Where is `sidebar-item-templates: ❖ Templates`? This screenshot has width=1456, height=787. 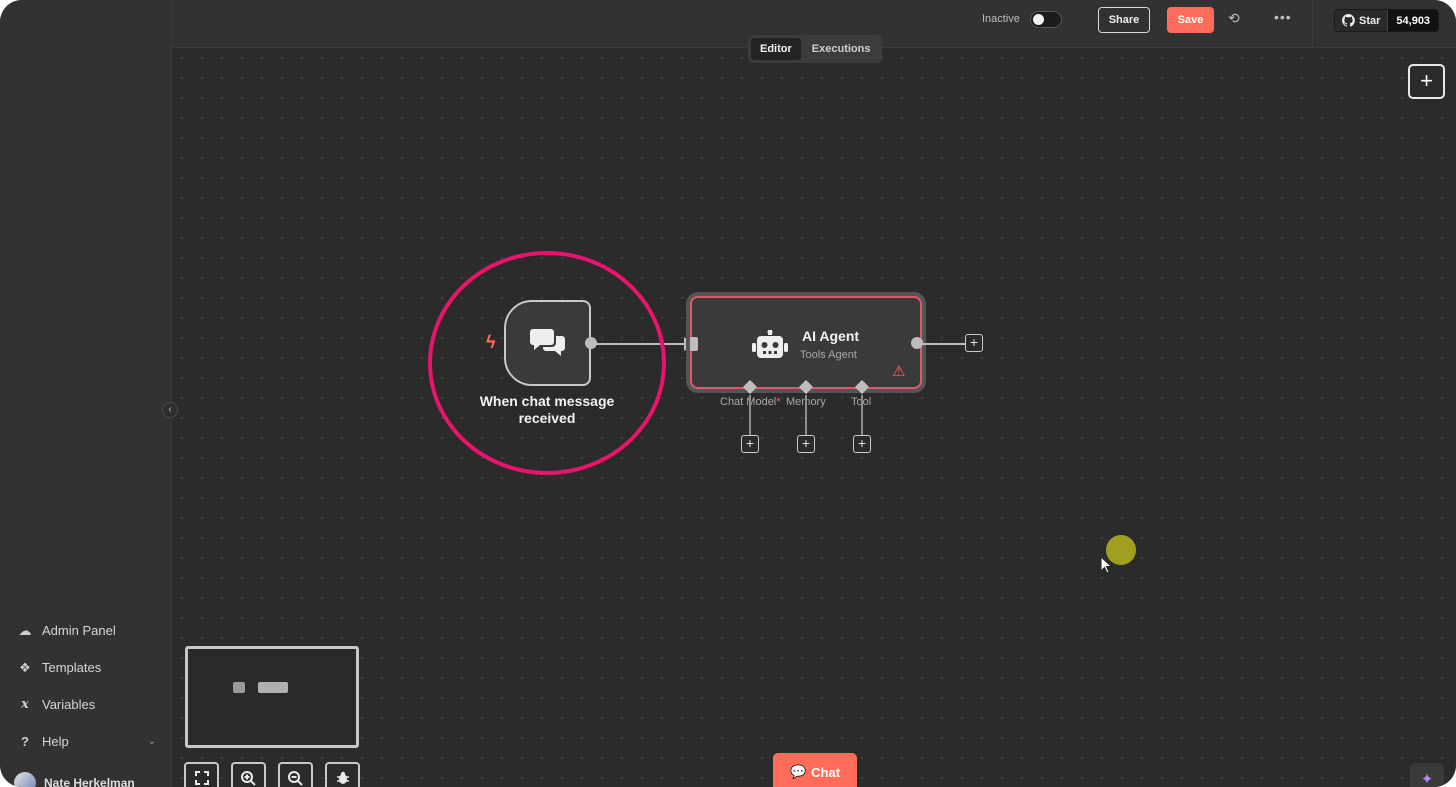 sidebar-item-templates: ❖ Templates is located at coordinates (86, 667).